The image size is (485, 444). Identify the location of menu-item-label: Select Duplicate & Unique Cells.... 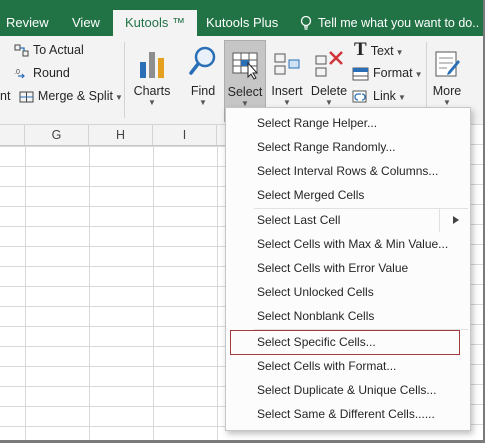
(347, 390).